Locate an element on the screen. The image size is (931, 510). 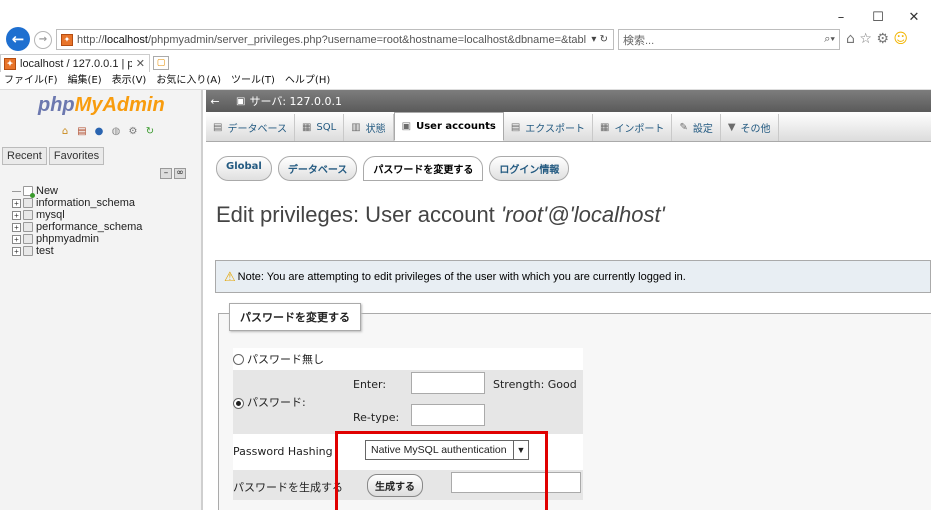
subtab-change-password: パスワードを変更する is located at coordinates (423, 168).